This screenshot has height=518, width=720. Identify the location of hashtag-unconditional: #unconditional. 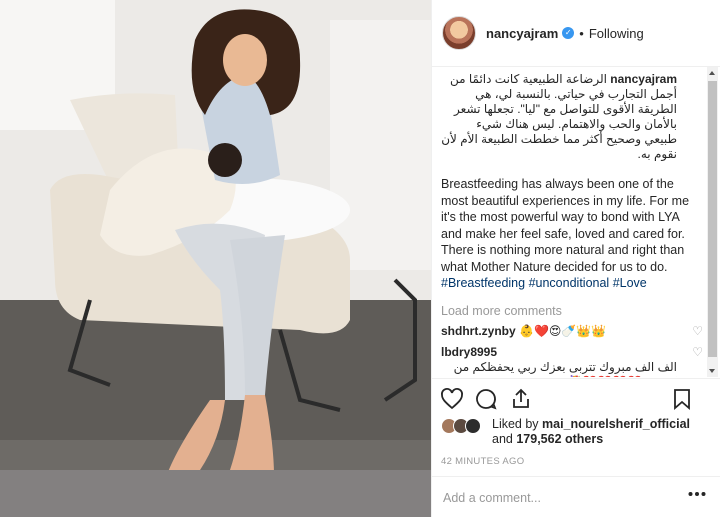
(569, 283).